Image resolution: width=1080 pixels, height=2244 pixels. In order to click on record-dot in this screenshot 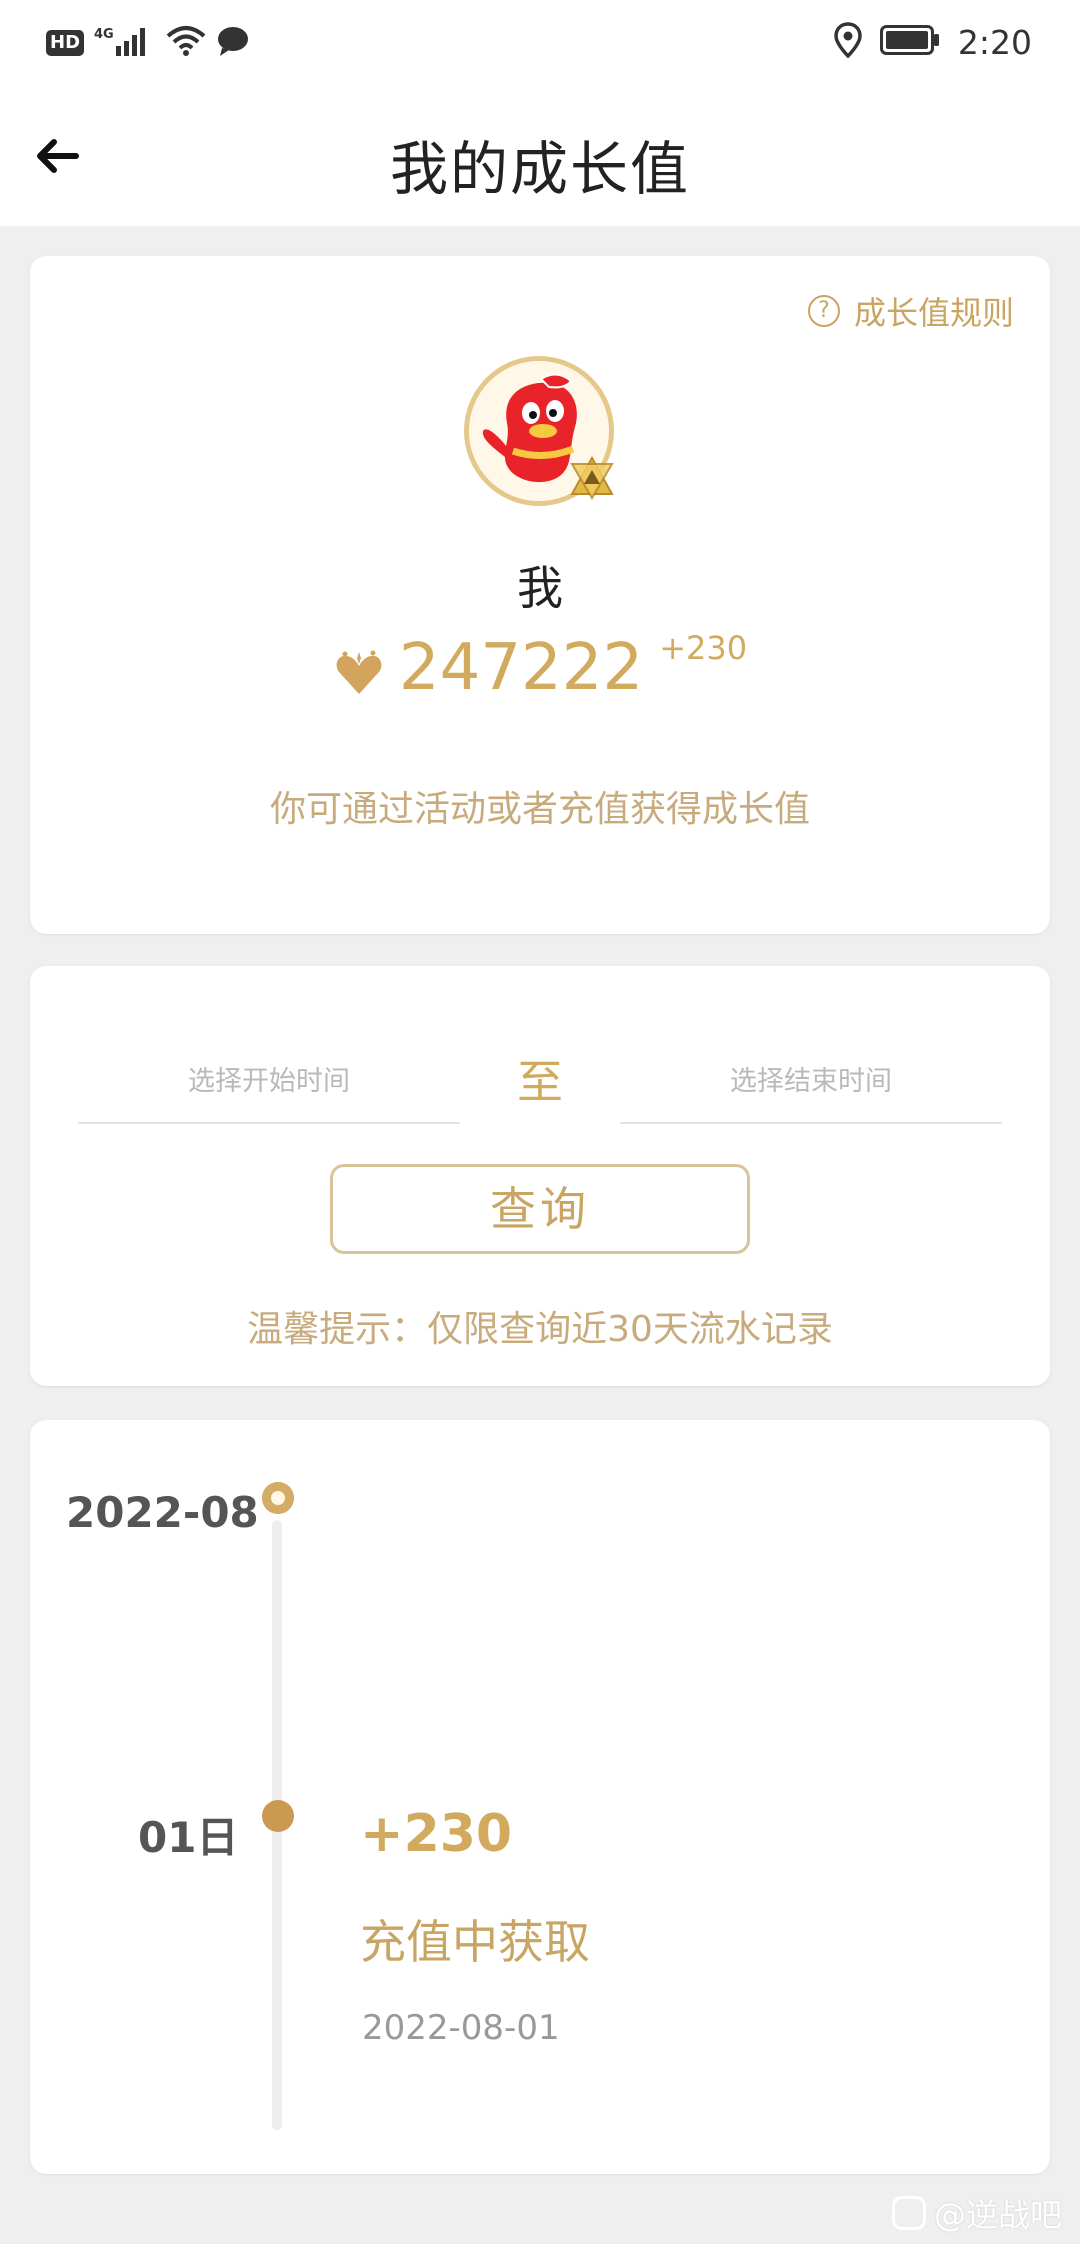, I will do `click(278, 1816)`.